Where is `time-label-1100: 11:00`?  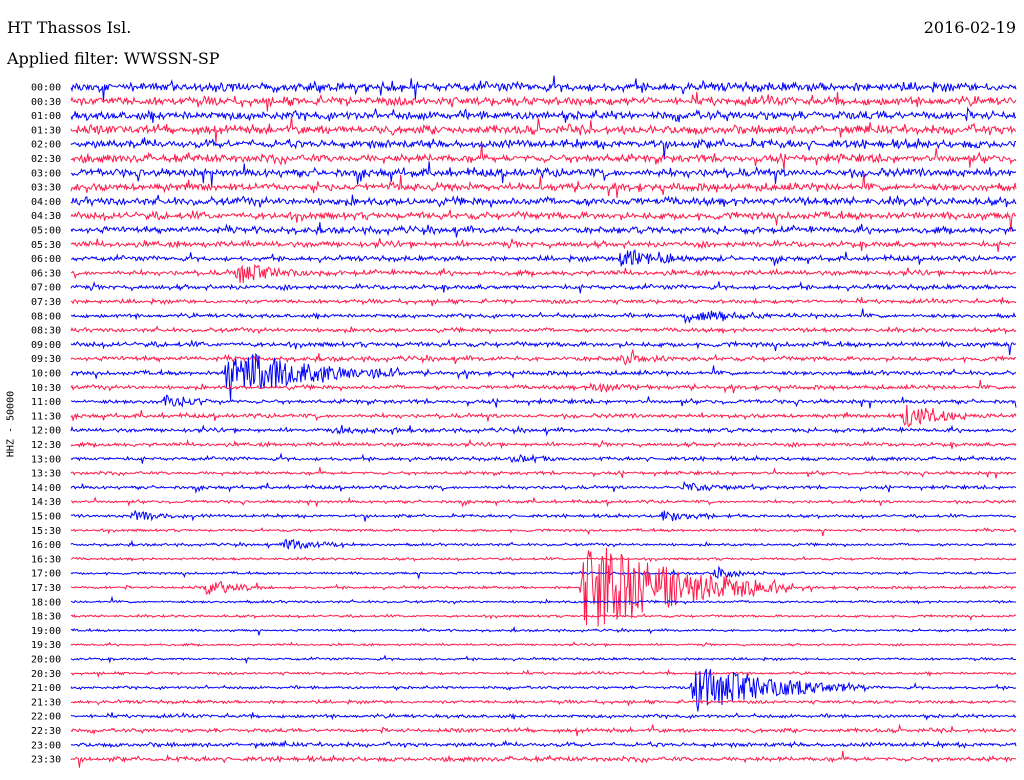
time-label-1100: 11:00 is located at coordinates (46, 402).